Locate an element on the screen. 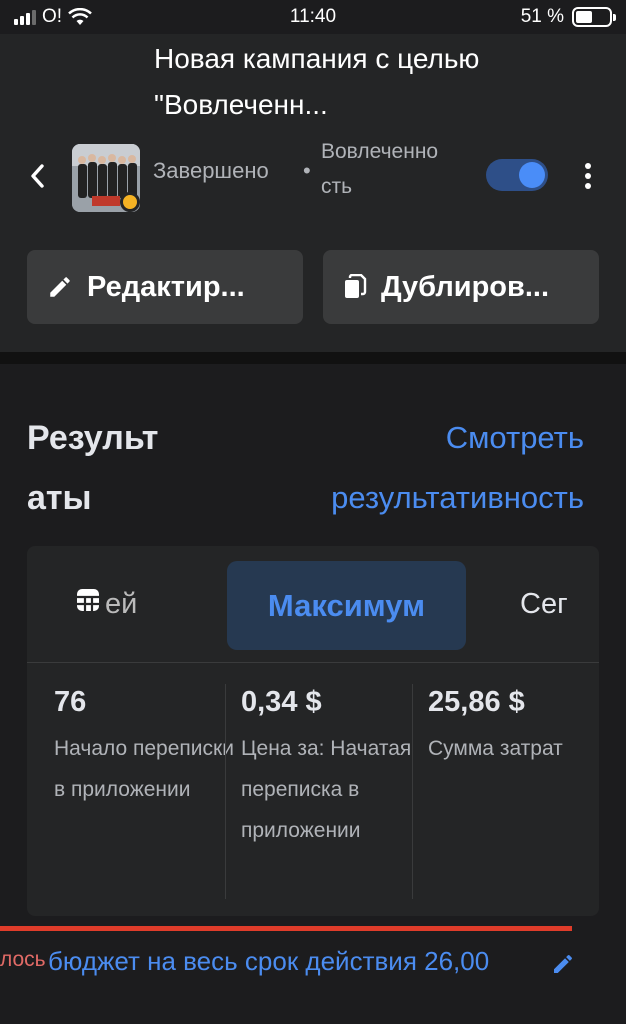 This screenshot has width=626, height=1024. metric-value: 0,34 $ is located at coordinates (281, 702).